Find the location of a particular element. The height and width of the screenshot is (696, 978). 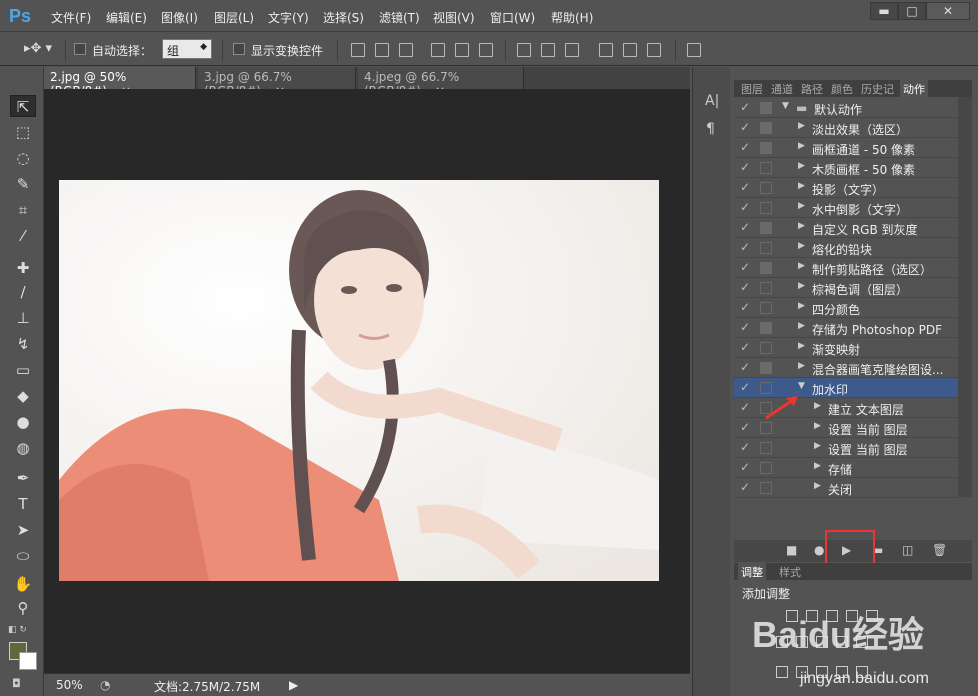

dodge-tool-icon: ◍ is located at coordinates (23, 448).